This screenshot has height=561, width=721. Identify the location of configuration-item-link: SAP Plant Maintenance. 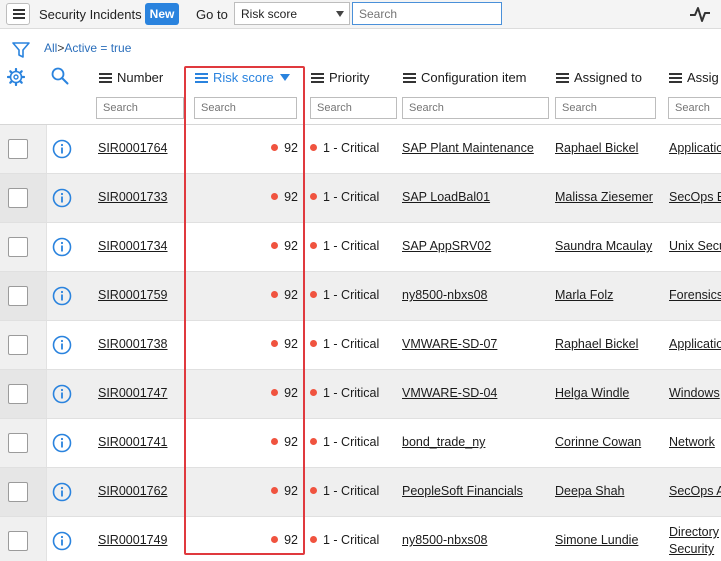
(468, 148).